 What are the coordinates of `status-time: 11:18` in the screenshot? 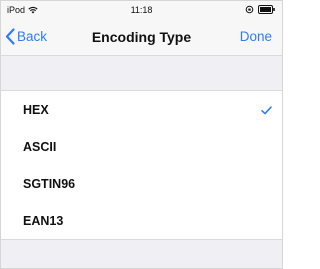 It's located at (141, 10).